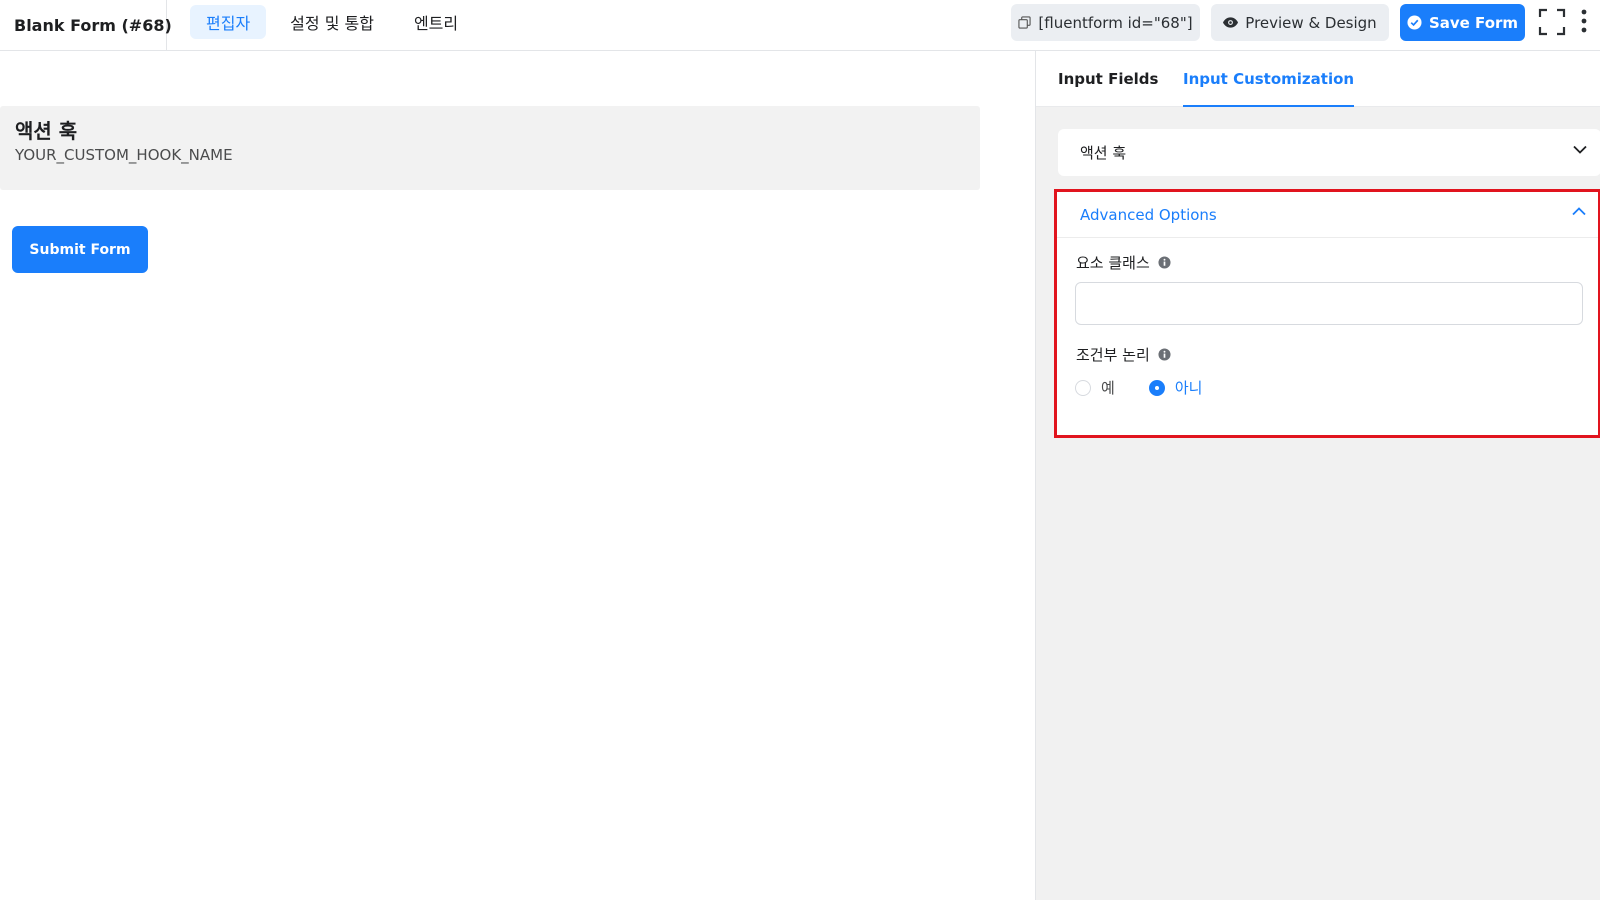  What do you see at coordinates (1580, 149) in the screenshot?
I see `chevron-down-icon` at bounding box center [1580, 149].